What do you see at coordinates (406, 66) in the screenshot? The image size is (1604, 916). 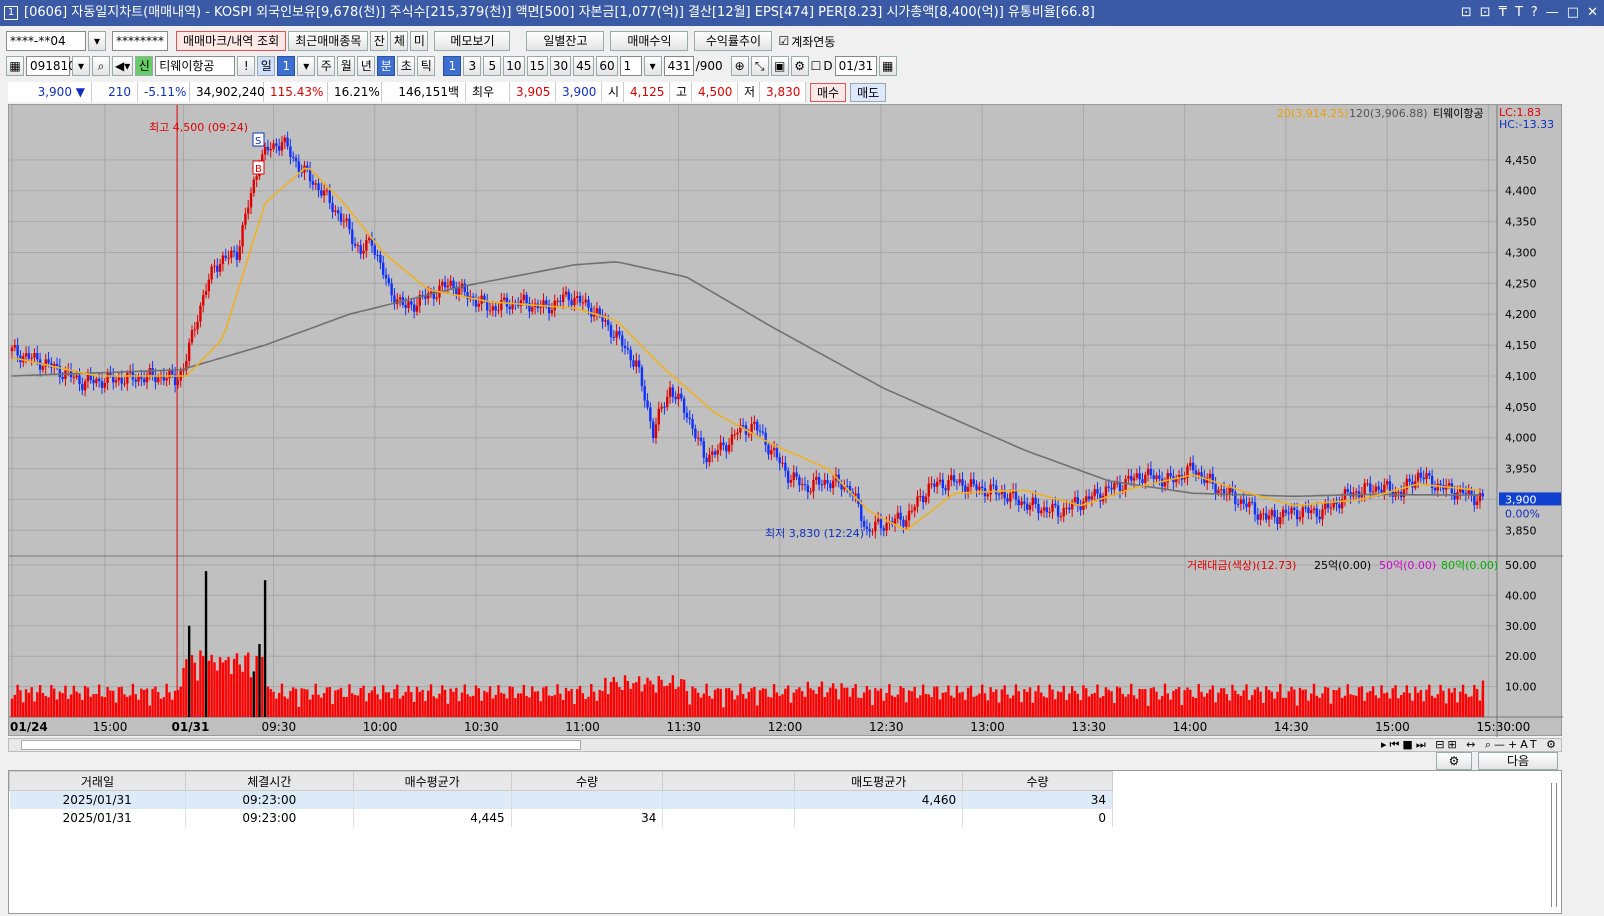 I see `period-second: 초` at bounding box center [406, 66].